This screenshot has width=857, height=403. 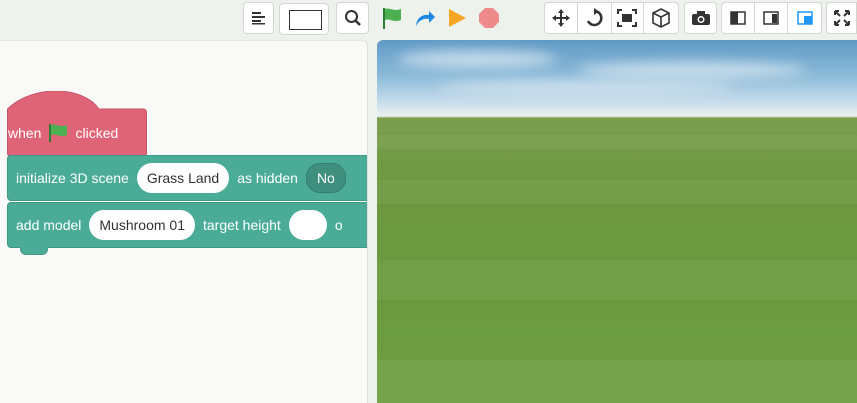 I want to click on rotate-icon, so click(x=594, y=17).